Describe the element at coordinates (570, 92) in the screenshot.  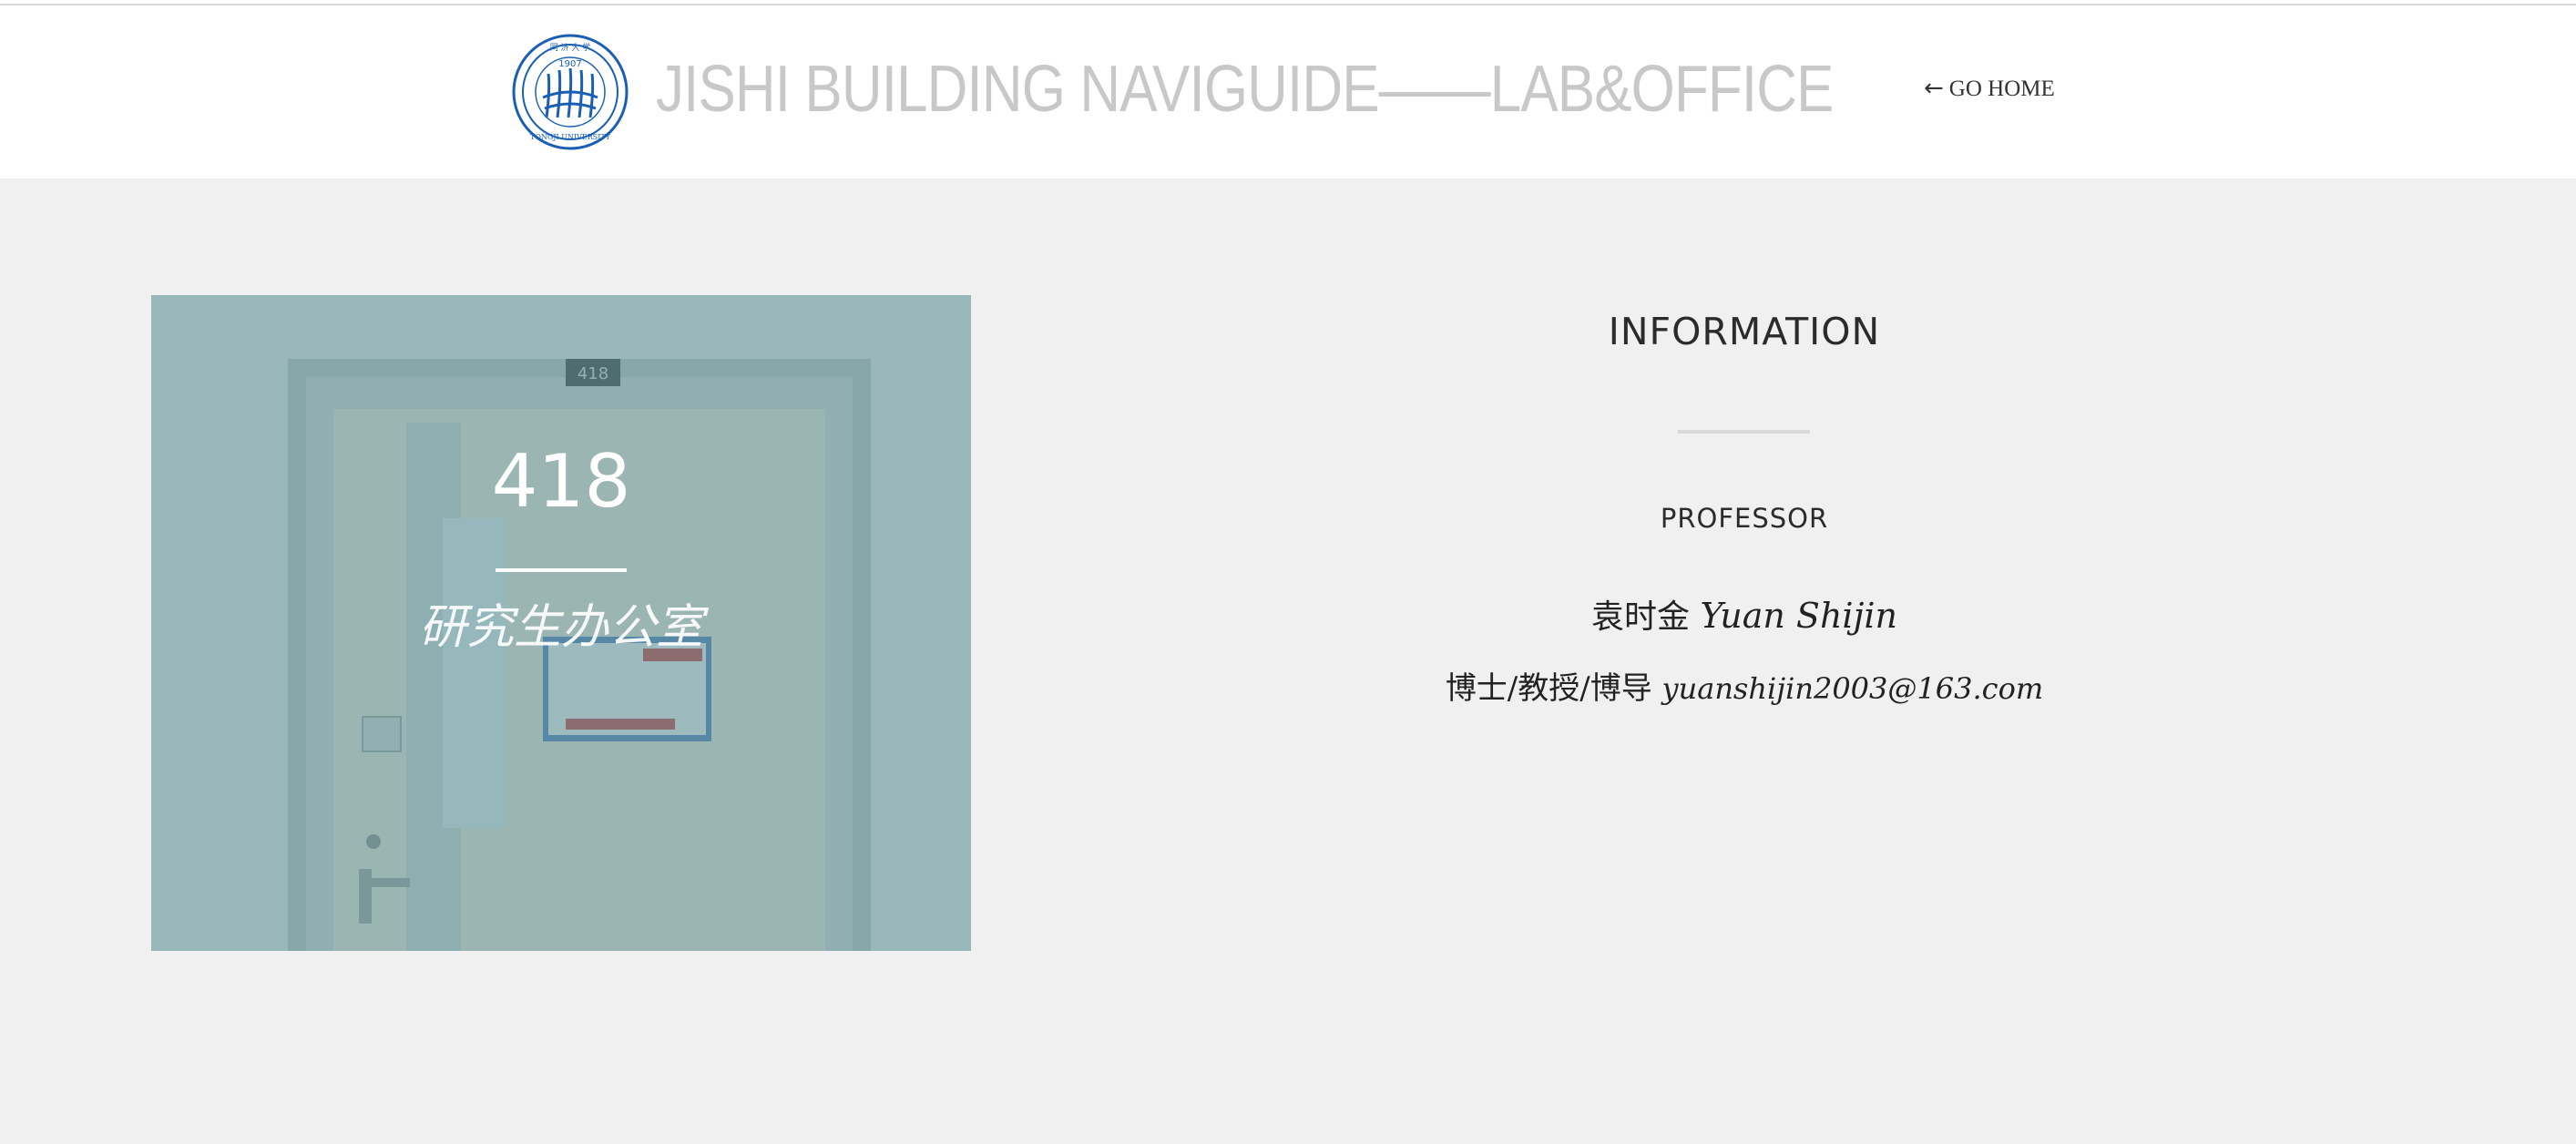
I see `university-logo: 1907 同 济 大 学 TONGJI UNIVERSITY` at that location.